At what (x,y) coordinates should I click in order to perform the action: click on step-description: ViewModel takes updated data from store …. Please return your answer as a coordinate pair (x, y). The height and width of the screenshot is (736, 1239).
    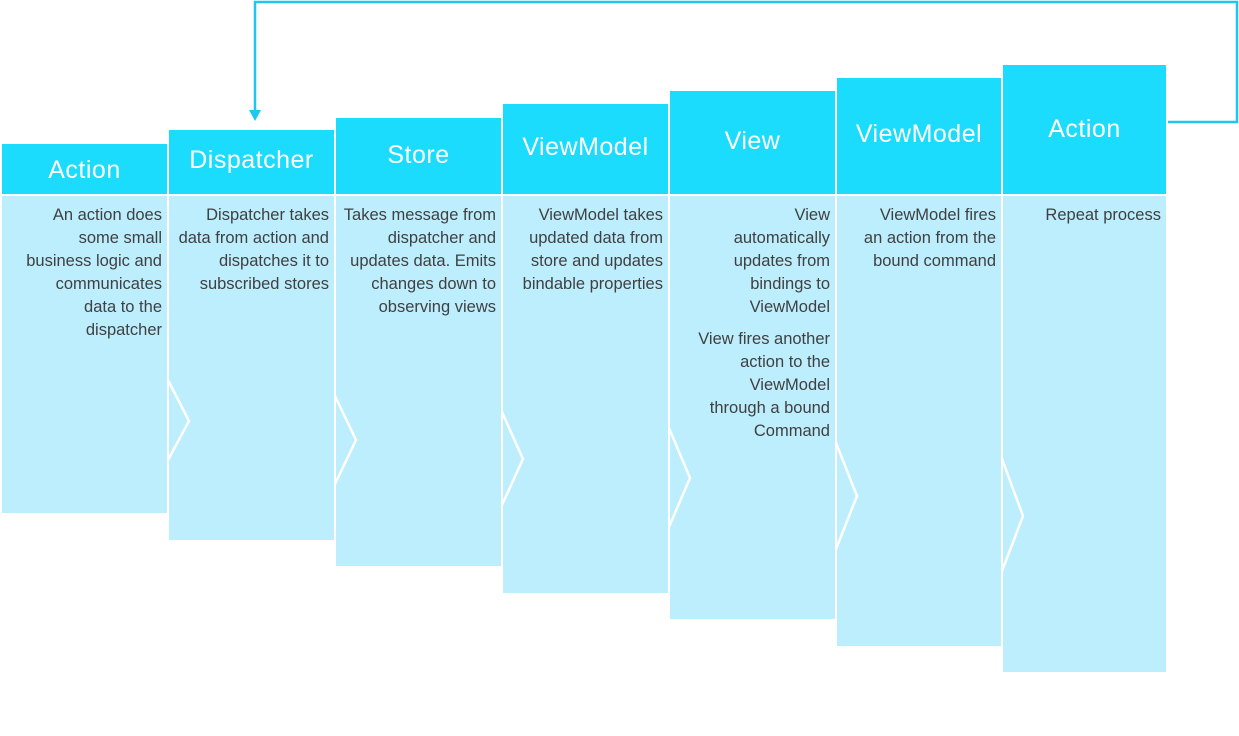
    Looking at the image, I should click on (585, 254).